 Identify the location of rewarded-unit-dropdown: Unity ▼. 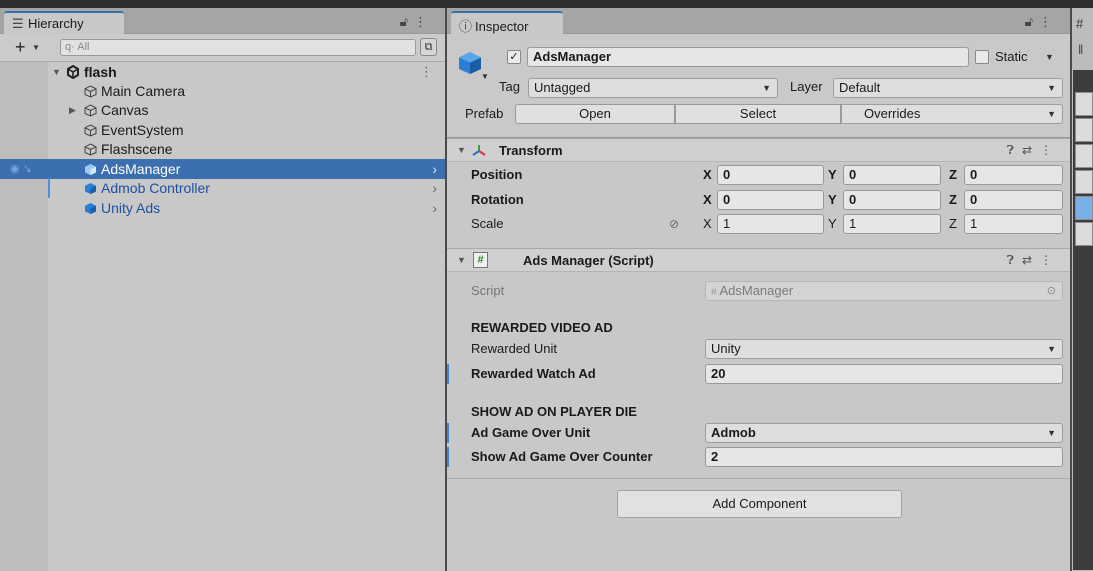
(884, 349).